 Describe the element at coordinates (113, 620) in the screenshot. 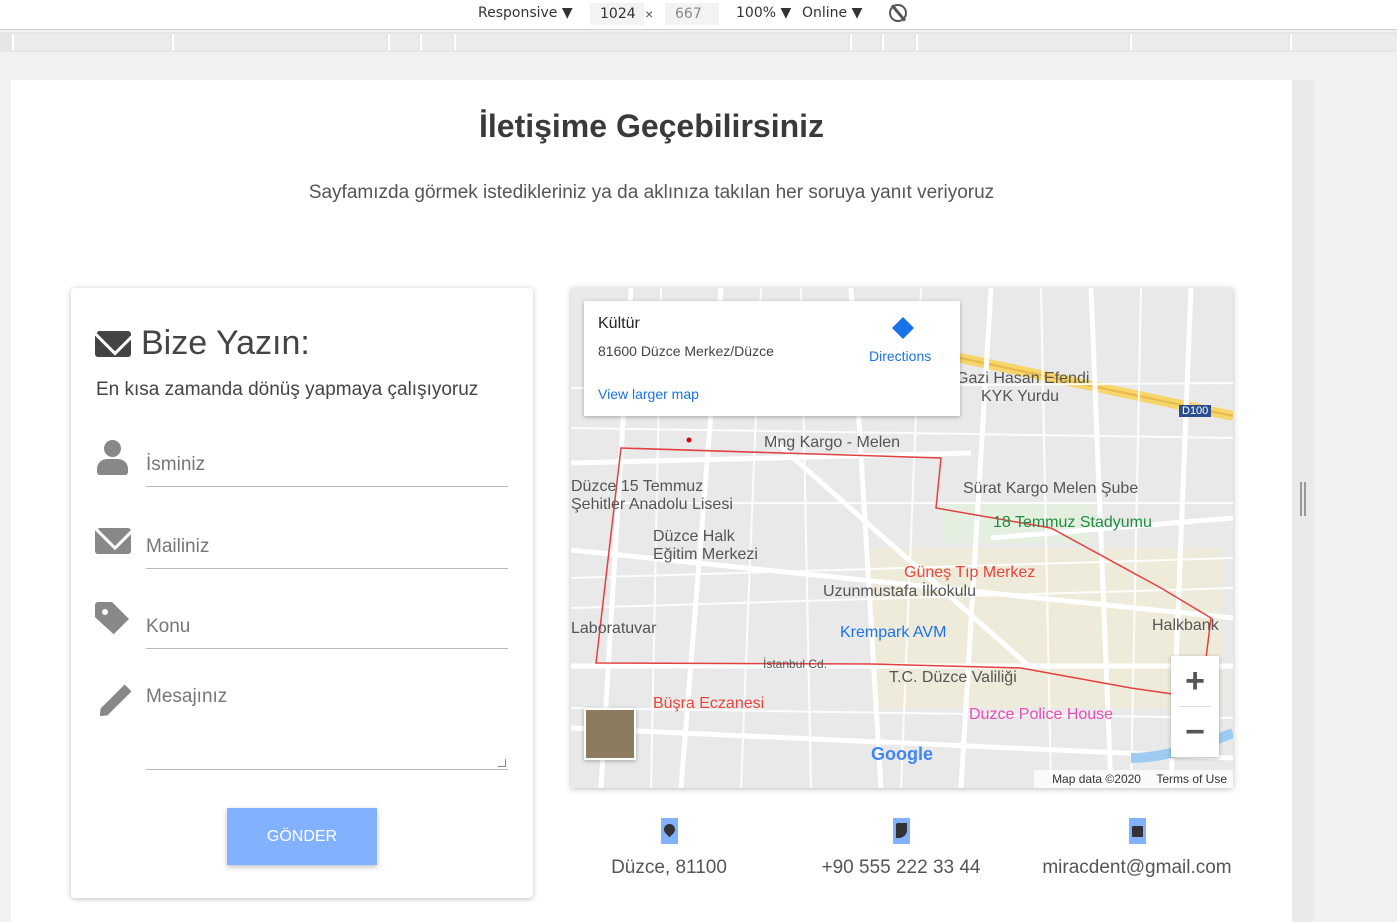

I see `tag-icon` at that location.